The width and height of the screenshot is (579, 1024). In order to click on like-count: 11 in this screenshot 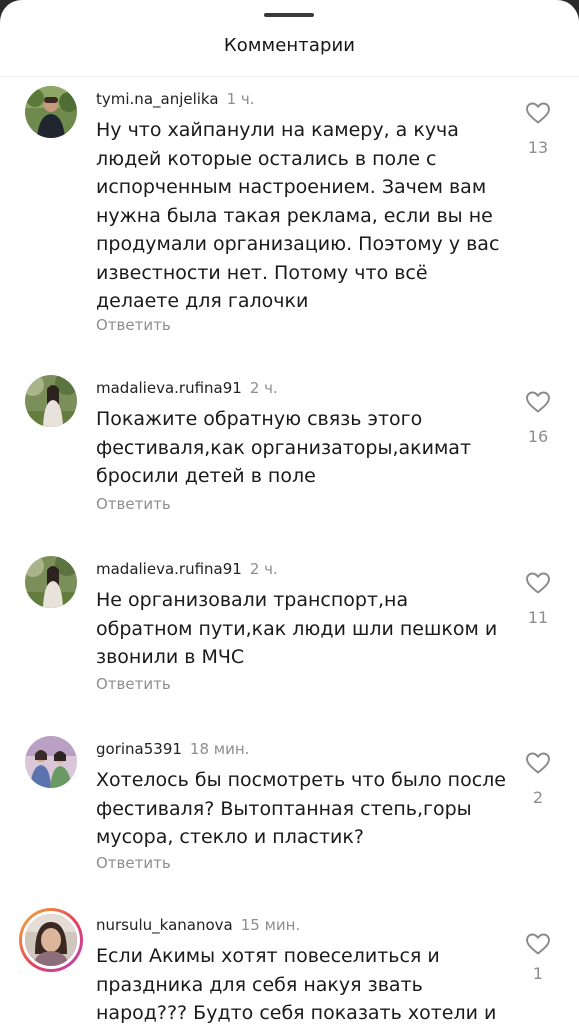, I will do `click(538, 617)`.